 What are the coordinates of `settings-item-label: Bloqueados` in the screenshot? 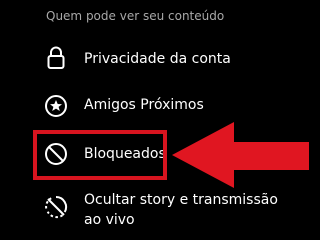 It's located at (125, 154).